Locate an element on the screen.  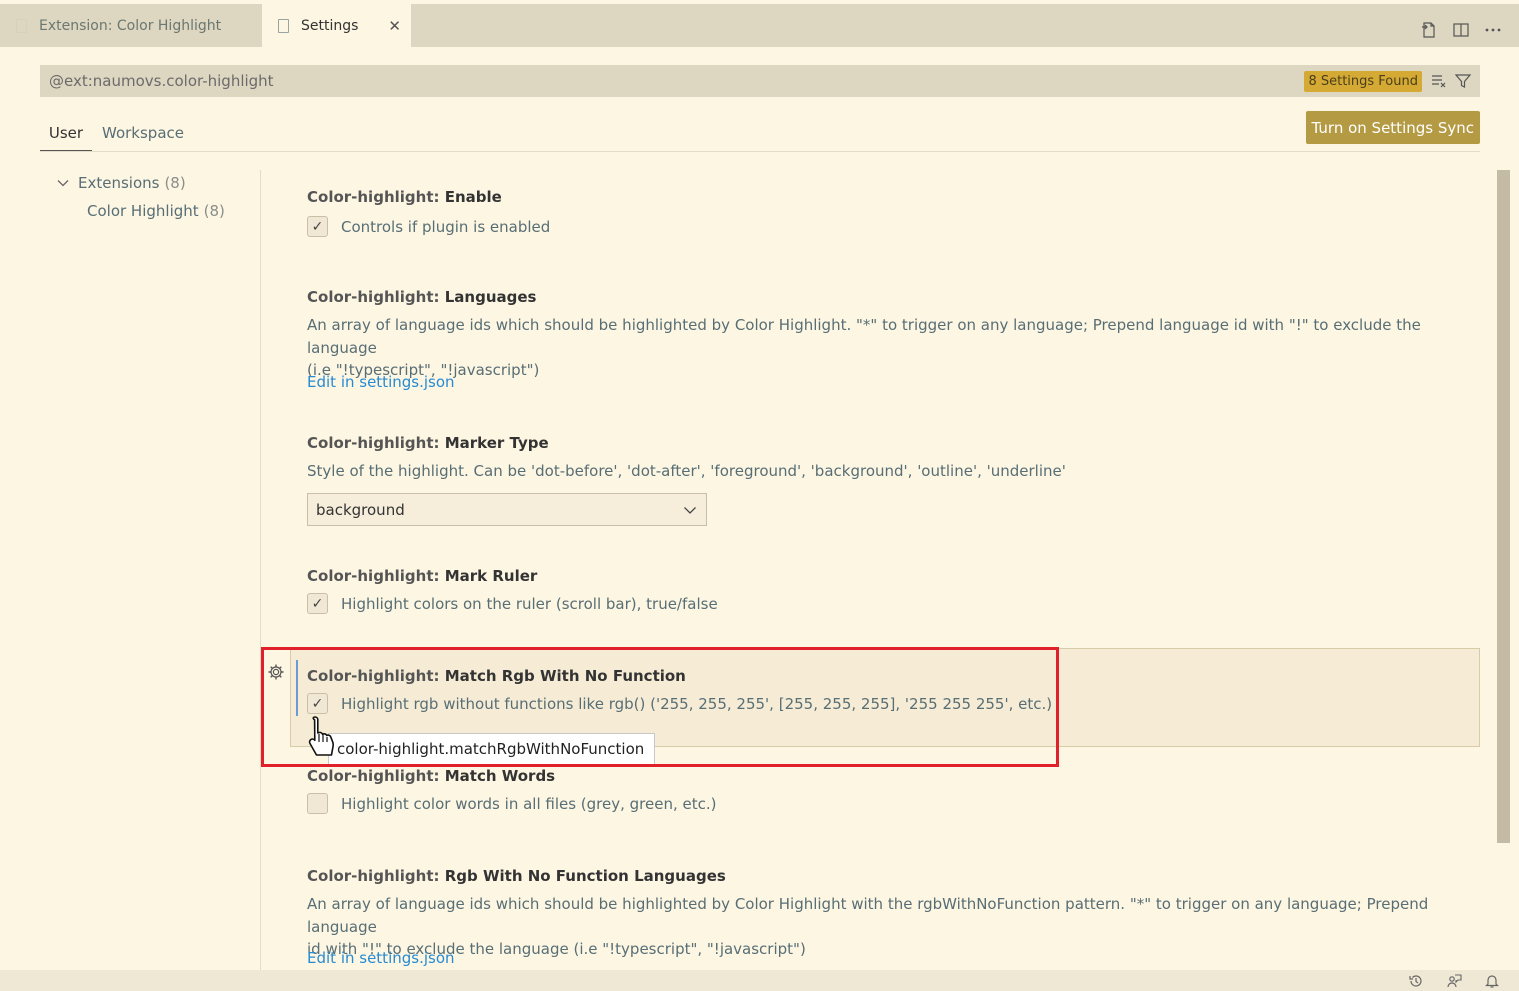
toc-label: Color Highlight is located at coordinates (143, 211).